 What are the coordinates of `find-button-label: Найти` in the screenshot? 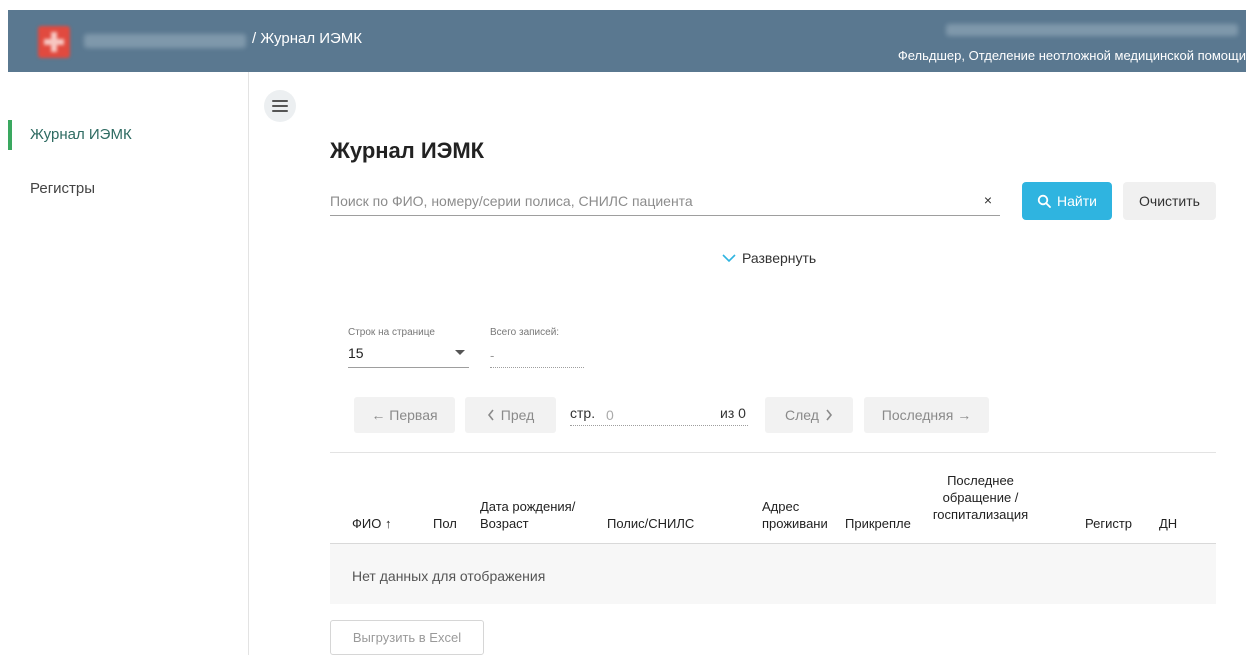 It's located at (1077, 201).